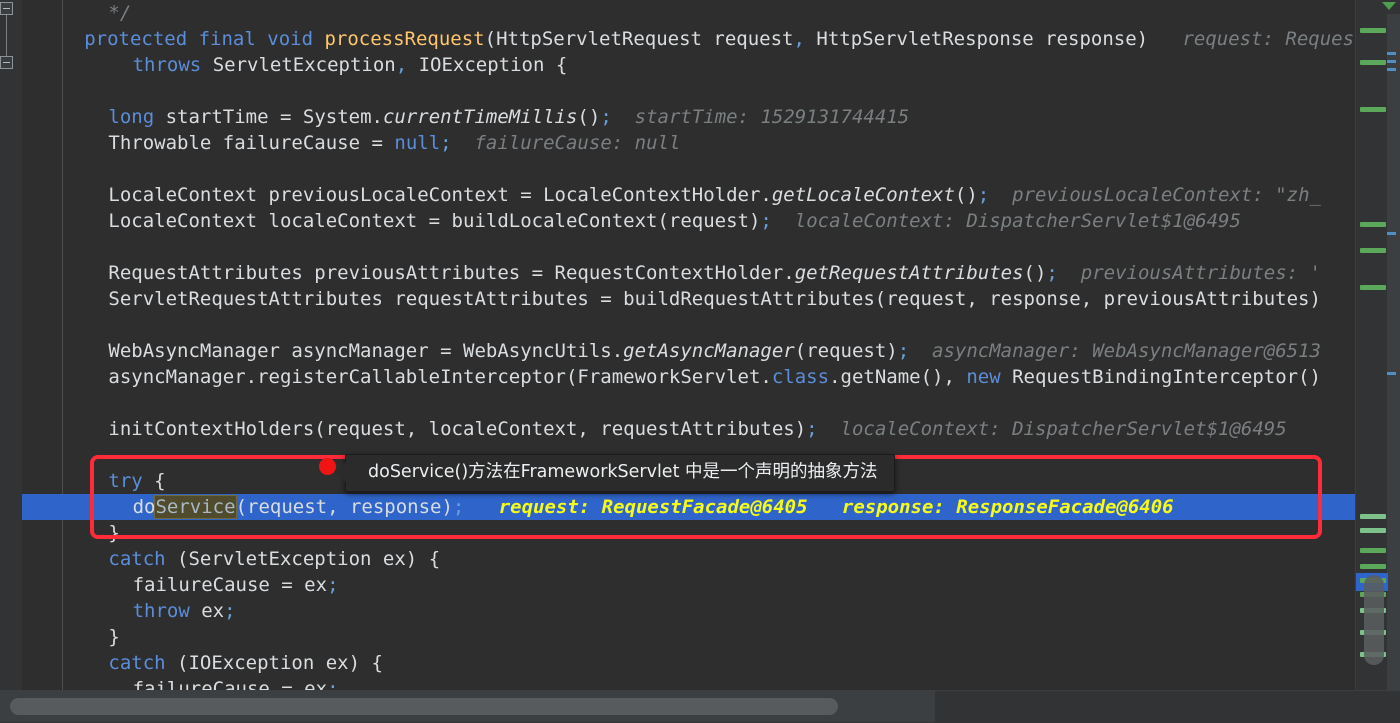 The image size is (1400, 723). I want to click on code-token: do, so click(144, 507).